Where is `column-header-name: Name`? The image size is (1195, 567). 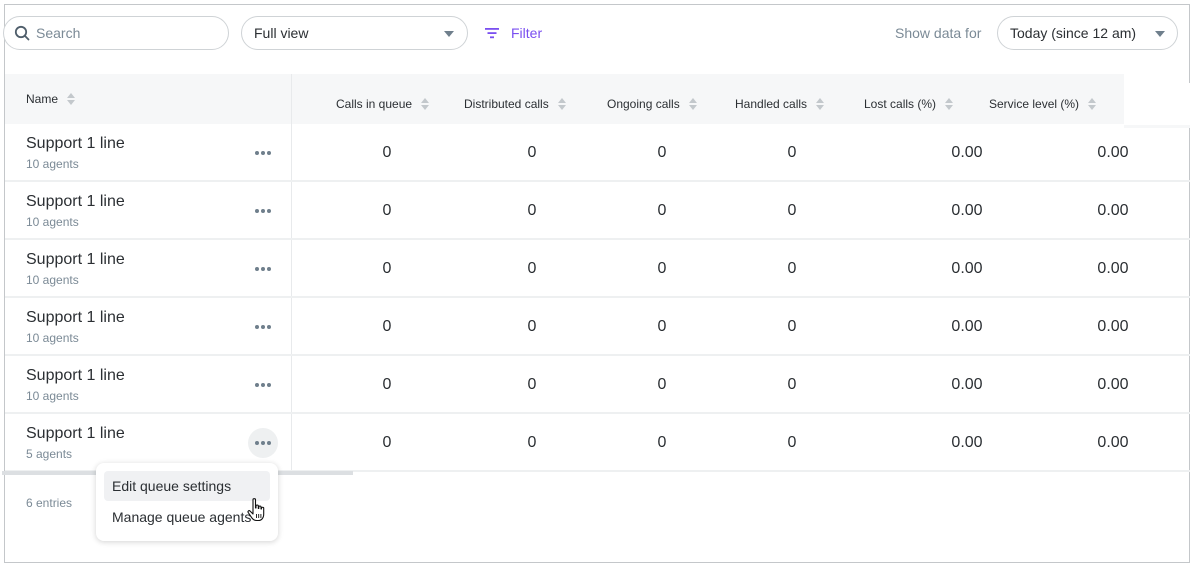
column-header-name: Name is located at coordinates (51, 99).